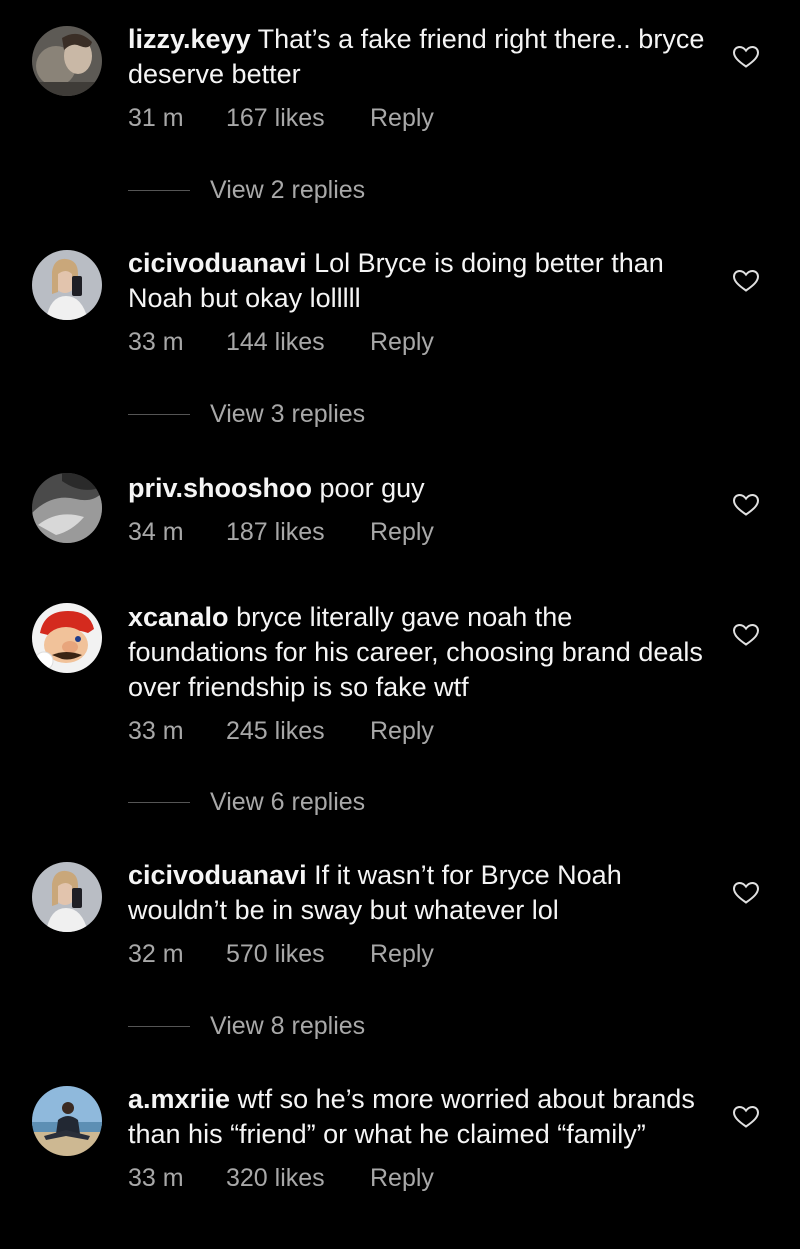 The width and height of the screenshot is (800, 1249). I want to click on comment-meta: 33 m 245 likes Reply, so click(418, 733).